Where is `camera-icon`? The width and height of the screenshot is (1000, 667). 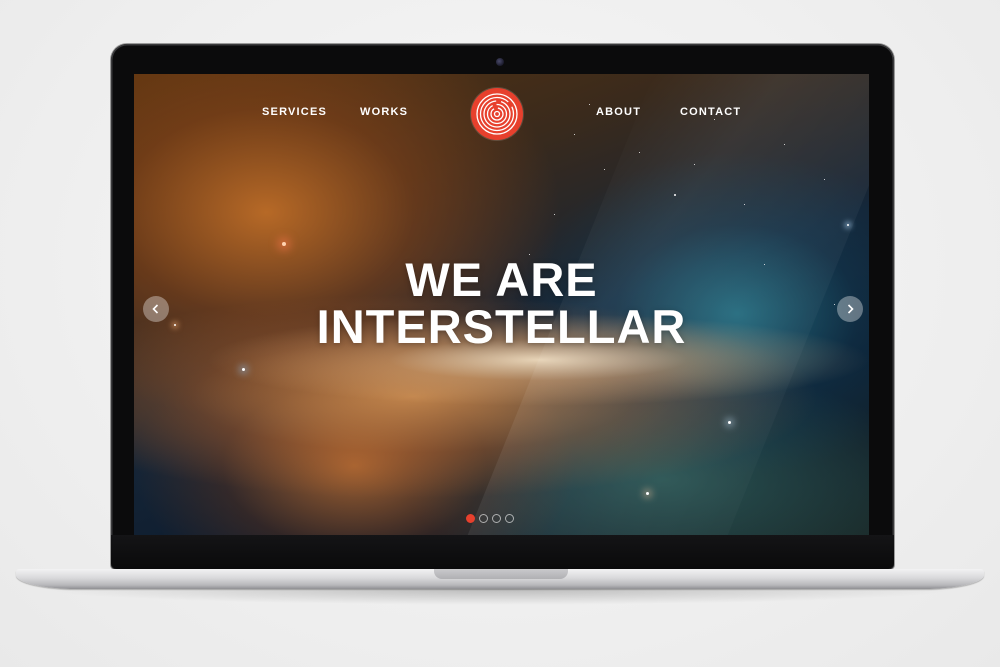
camera-icon is located at coordinates (500, 62).